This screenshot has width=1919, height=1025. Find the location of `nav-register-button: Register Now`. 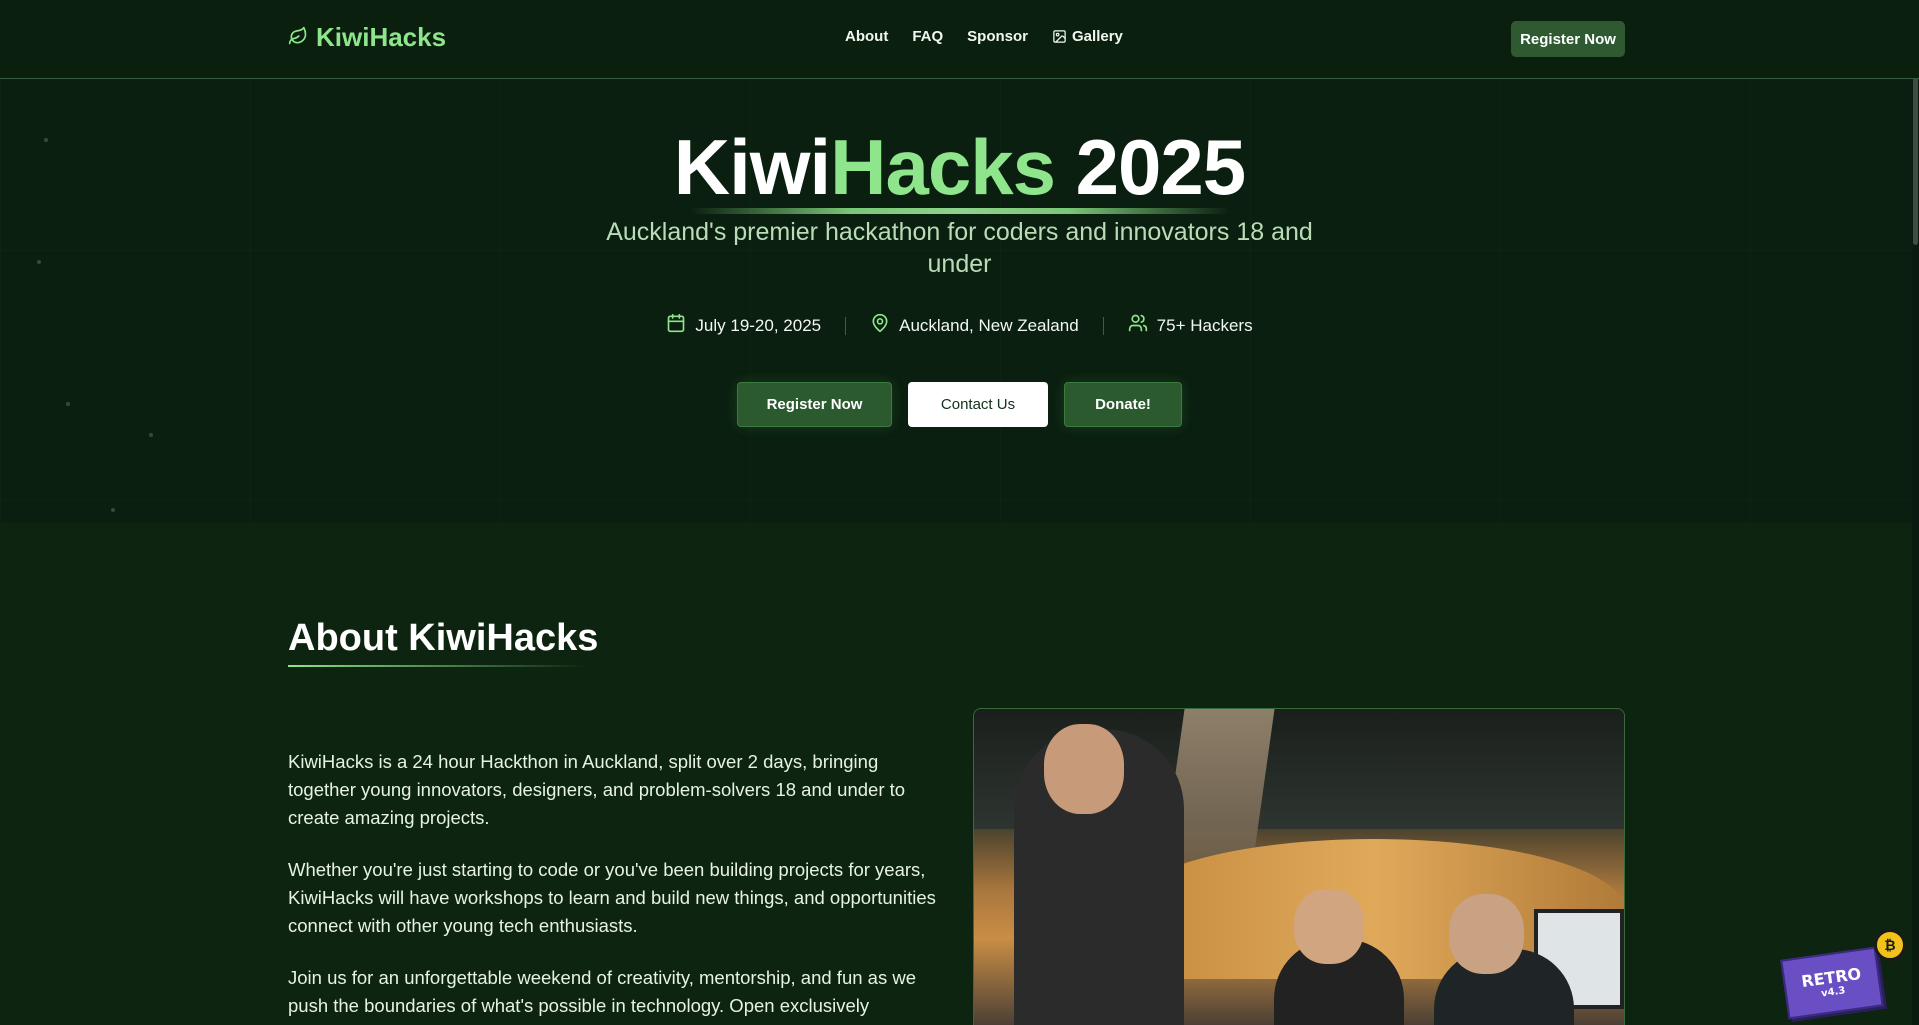

nav-register-button: Register Now is located at coordinates (1568, 39).